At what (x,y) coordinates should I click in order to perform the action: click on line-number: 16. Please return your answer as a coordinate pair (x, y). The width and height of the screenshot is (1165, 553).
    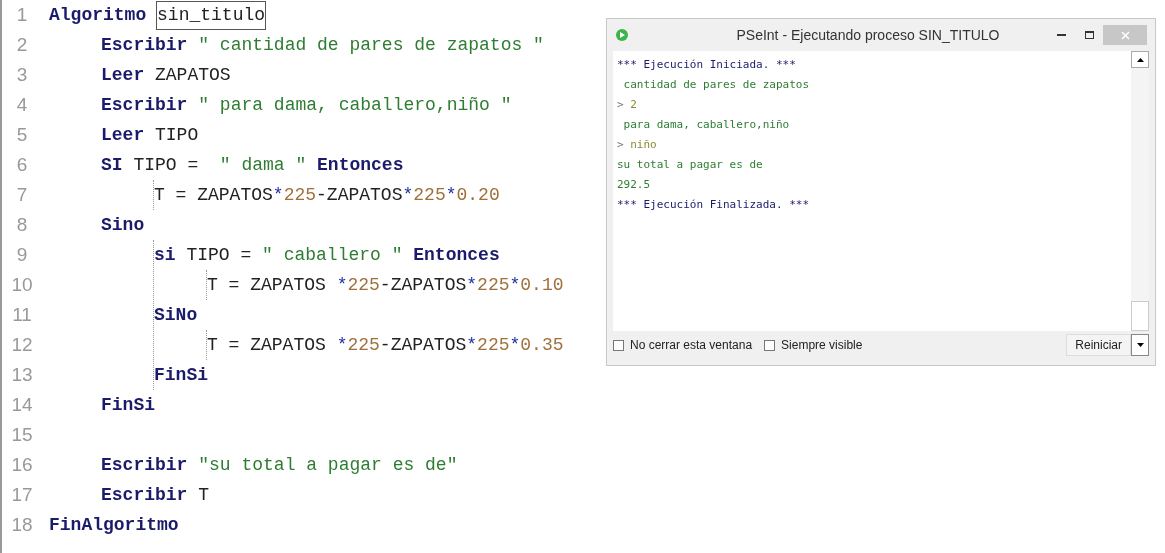
    Looking at the image, I should click on (22, 464).